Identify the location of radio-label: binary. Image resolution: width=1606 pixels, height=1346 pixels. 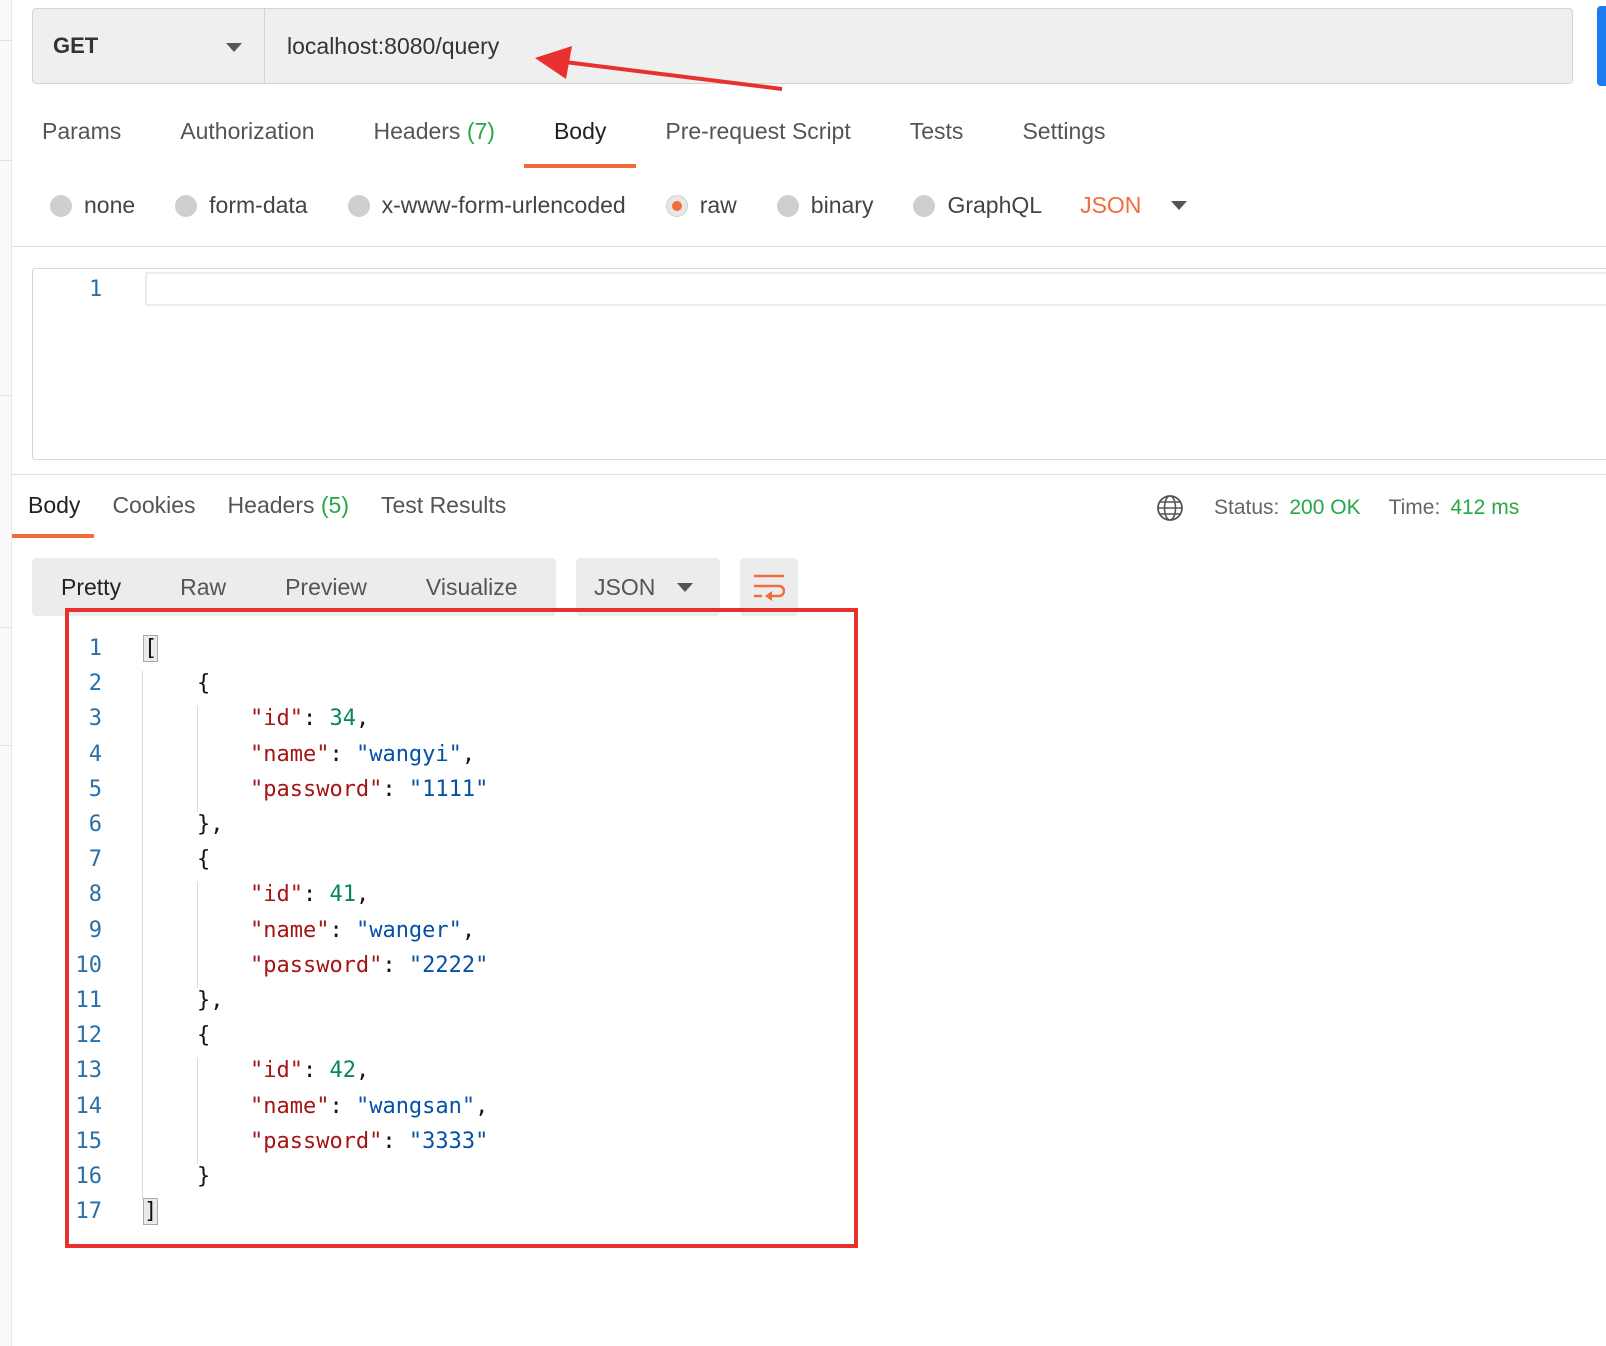
(842, 205).